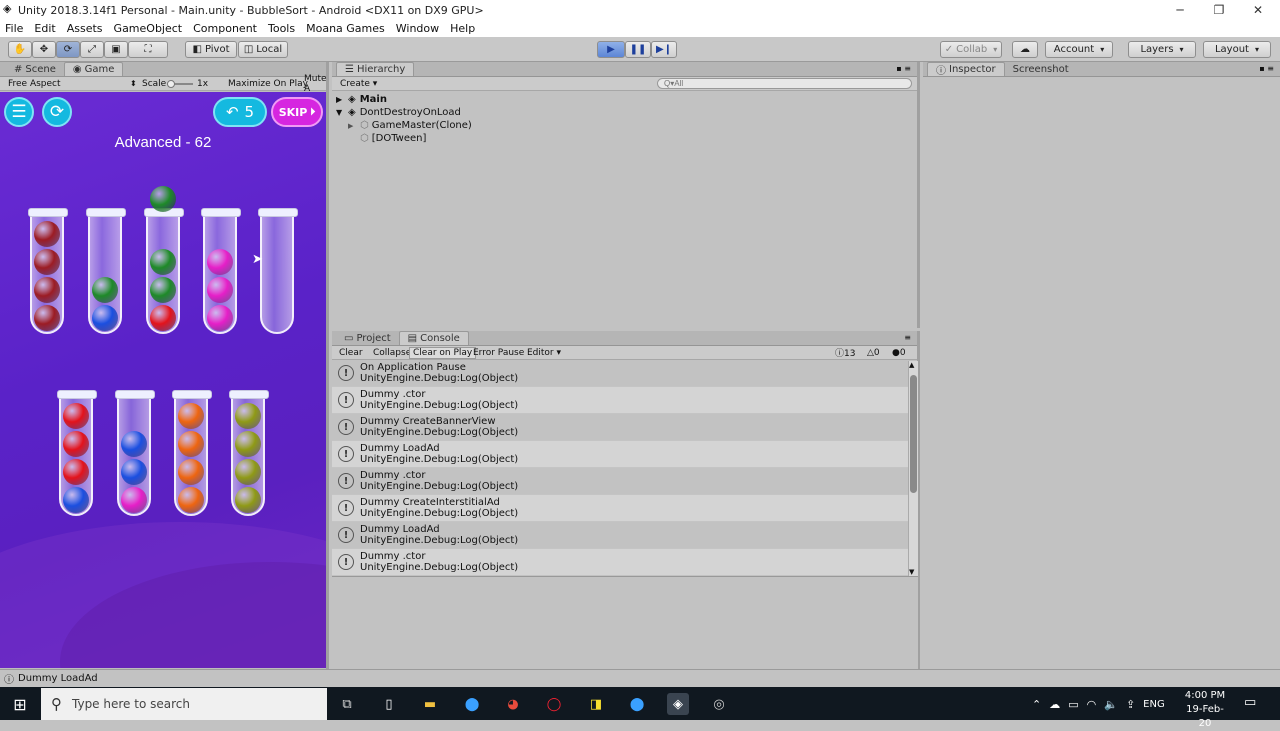  What do you see at coordinates (225, 28) in the screenshot?
I see `menu-component: Component` at bounding box center [225, 28].